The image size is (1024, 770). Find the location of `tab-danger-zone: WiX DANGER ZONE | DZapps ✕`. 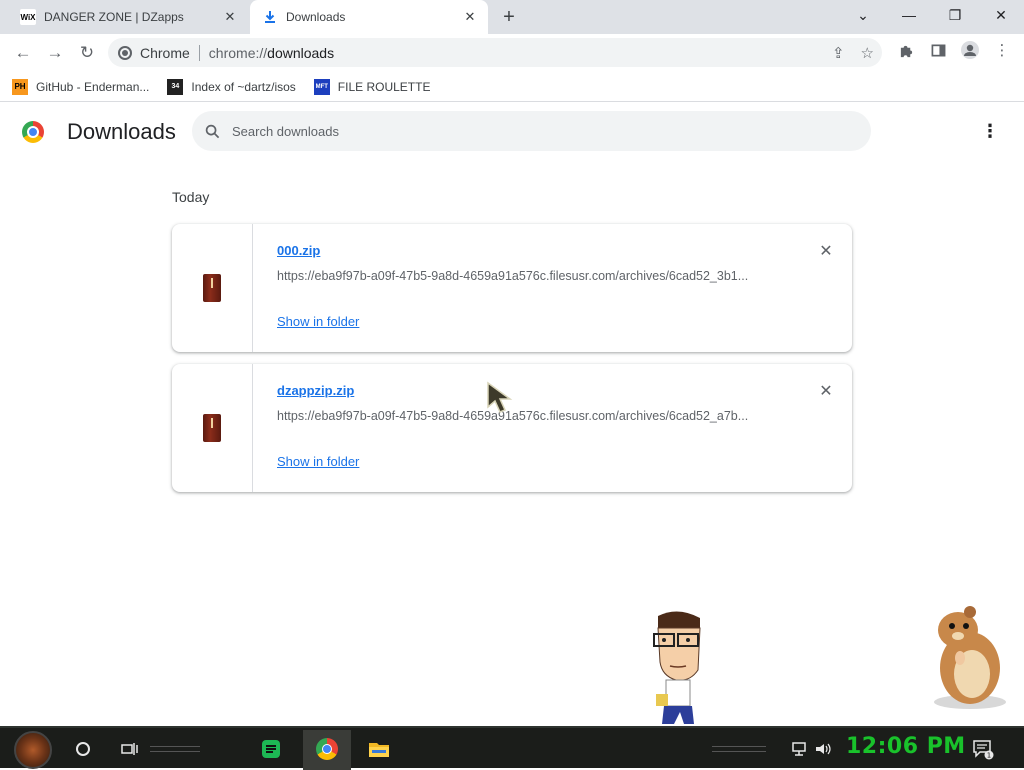

tab-danger-zone: WiX DANGER ZONE | DZapps ✕ is located at coordinates (128, 17).